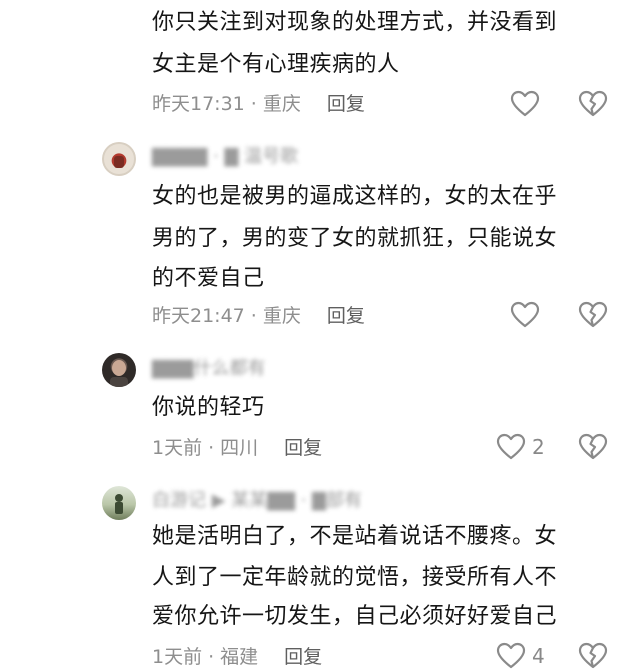 Image resolution: width=640 pixels, height=670 pixels. Describe the element at coordinates (355, 196) in the screenshot. I see `comment-text-line: 女的也是被男的逼成这样的，女的太在乎` at that location.